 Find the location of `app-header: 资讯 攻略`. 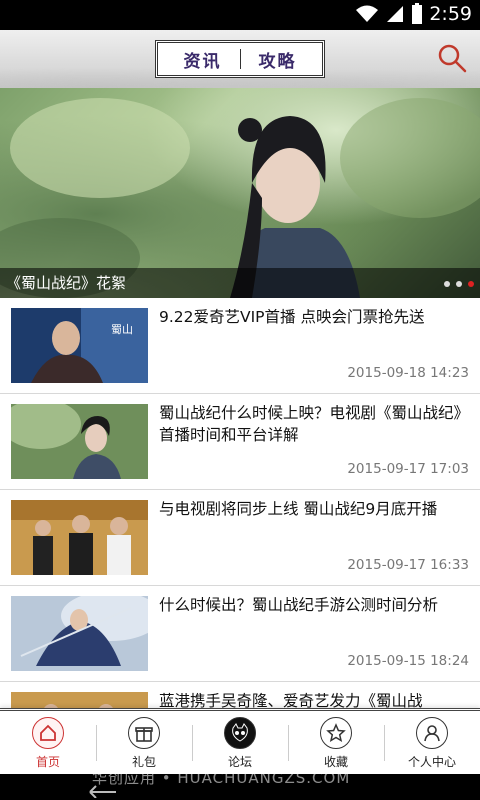

app-header: 资讯 攻略 is located at coordinates (240, 59).